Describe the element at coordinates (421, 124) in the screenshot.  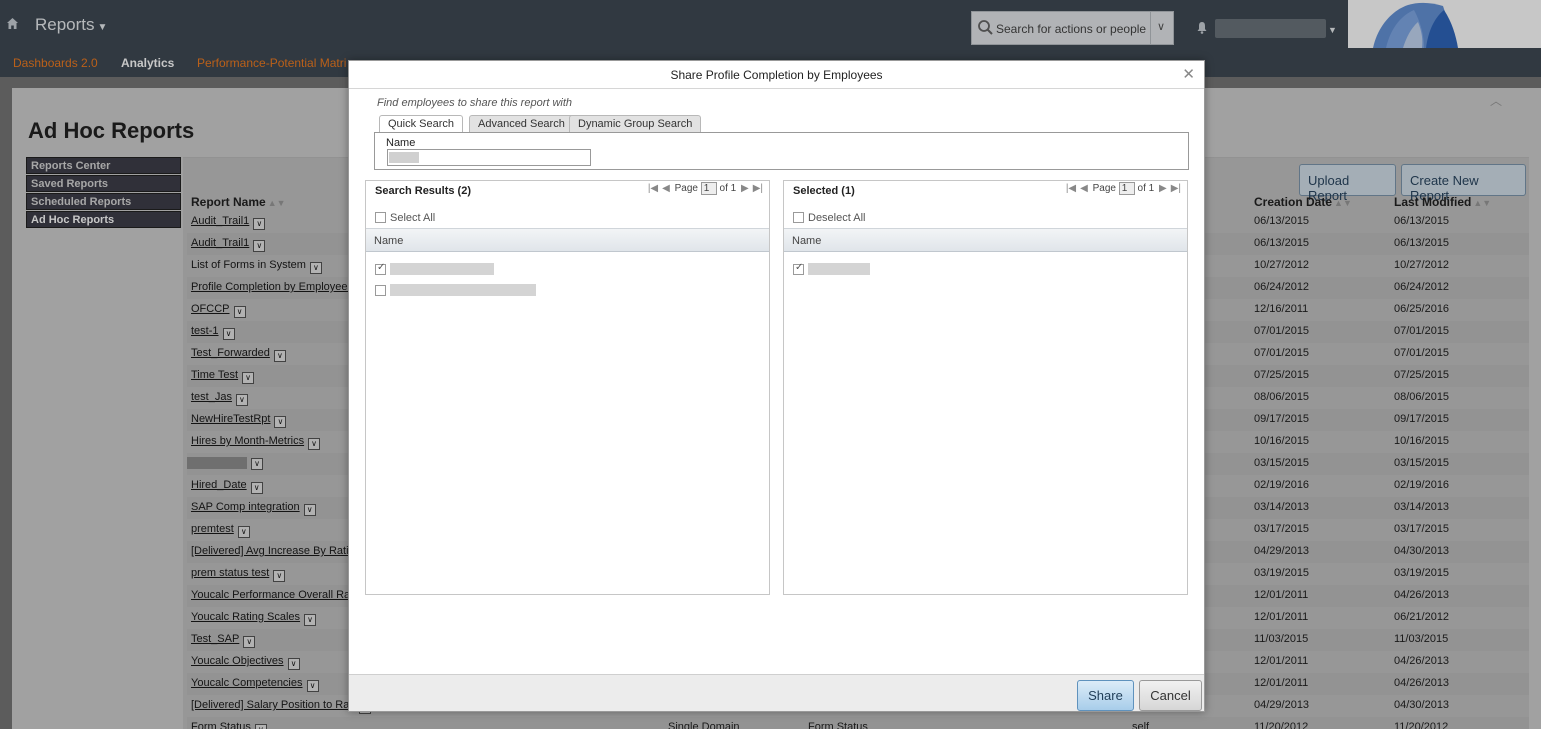
I see `tab-quick-search: Quick Search` at that location.